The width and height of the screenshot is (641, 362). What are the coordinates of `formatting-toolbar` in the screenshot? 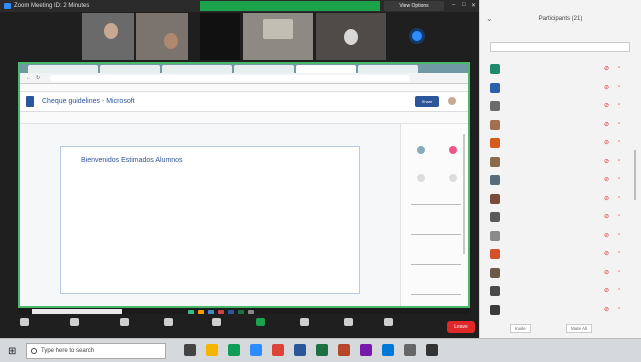 It's located at (244, 118).